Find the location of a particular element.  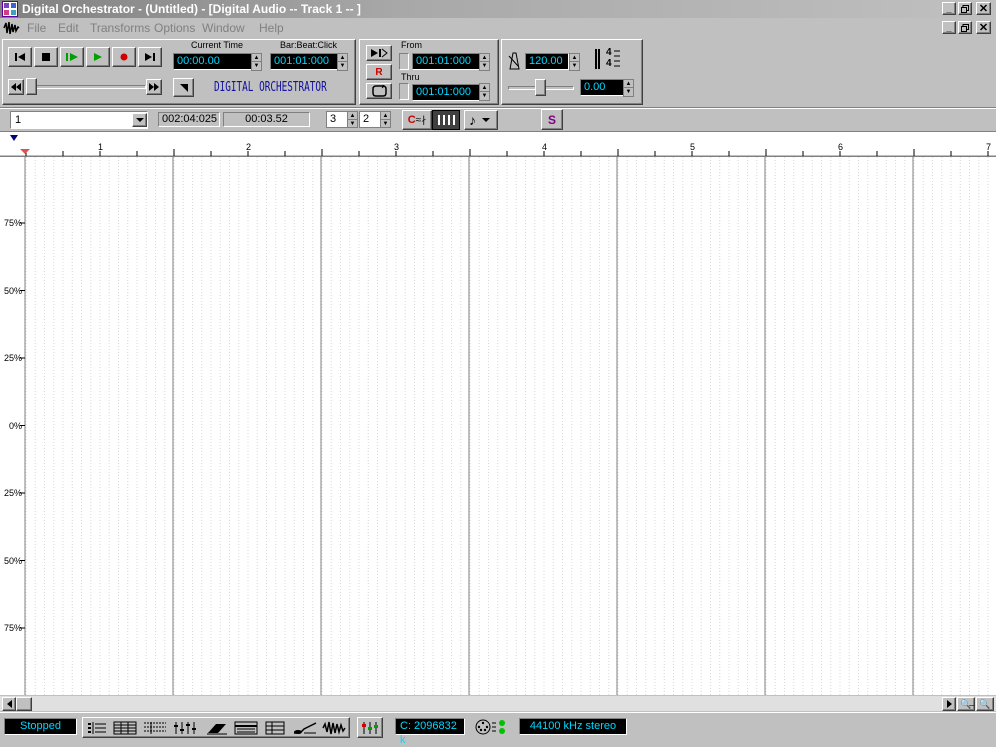

doc-restore-button is located at coordinates (965, 27).